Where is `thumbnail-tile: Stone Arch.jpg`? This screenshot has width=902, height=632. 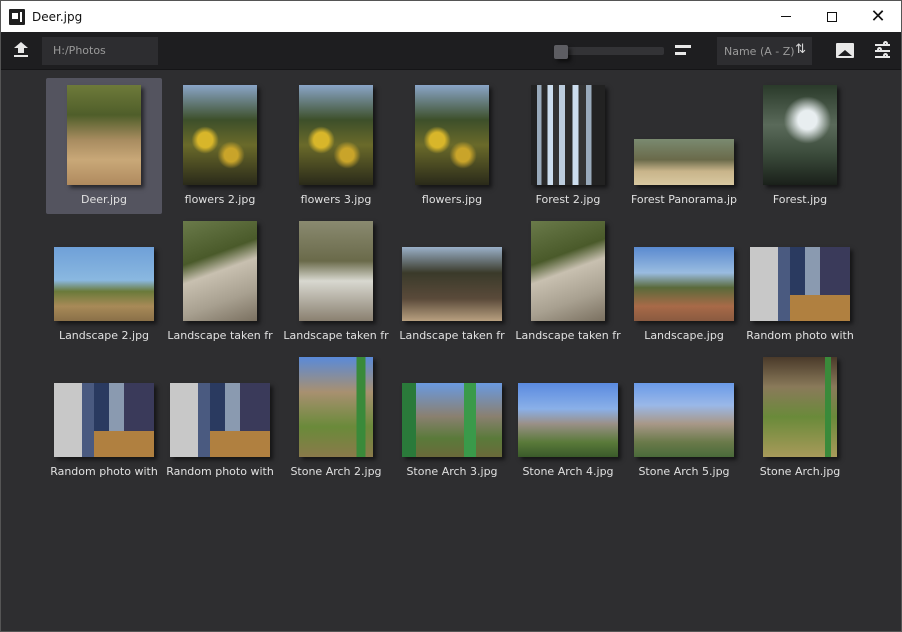
thumbnail-tile: Stone Arch.jpg is located at coordinates (800, 418).